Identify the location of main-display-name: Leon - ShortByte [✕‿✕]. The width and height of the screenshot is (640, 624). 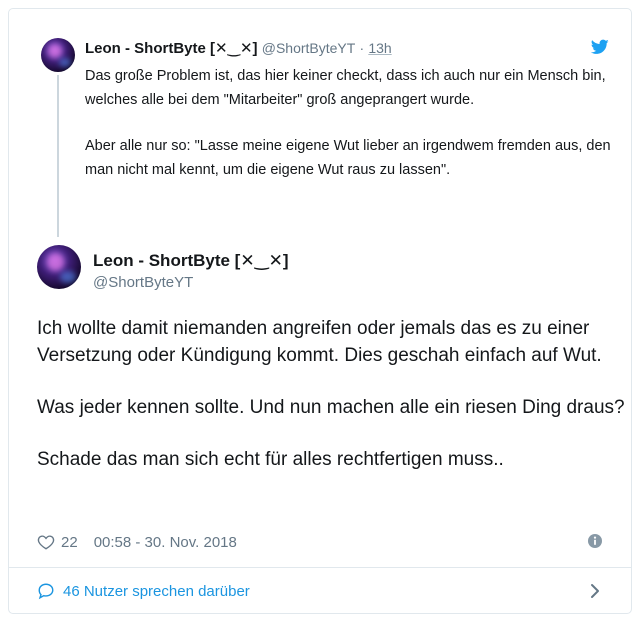
(191, 261).